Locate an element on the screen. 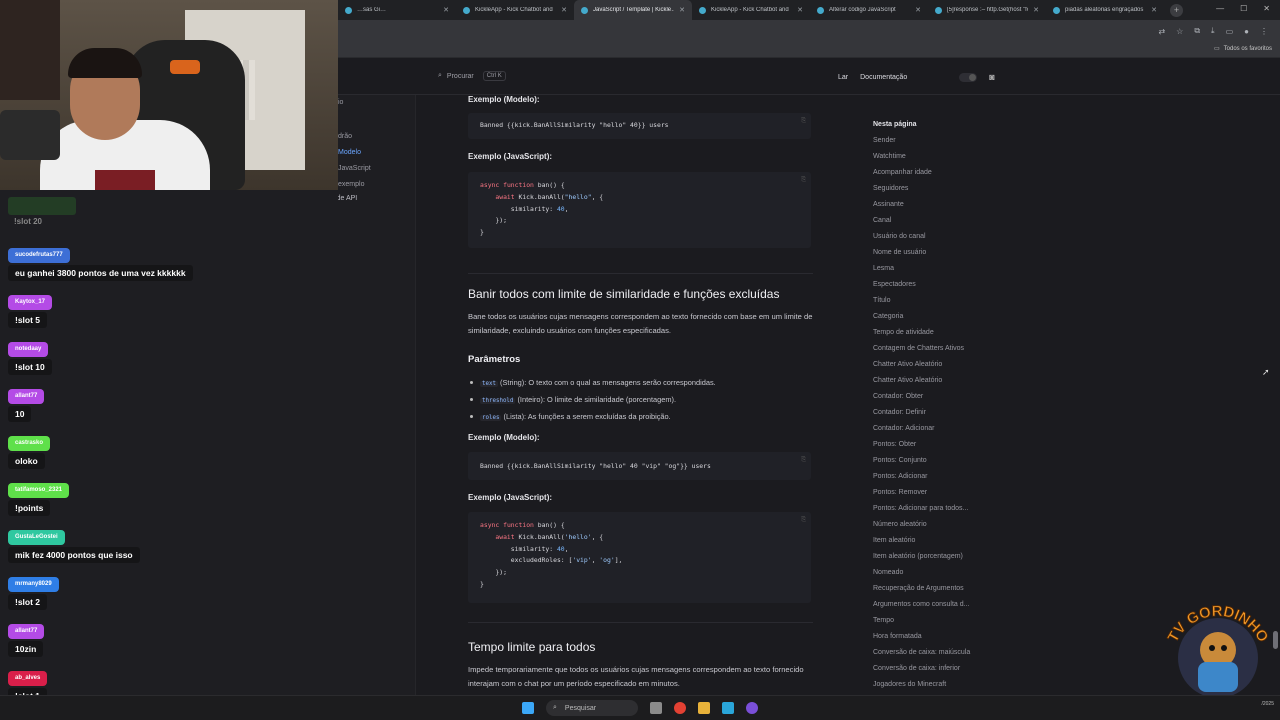  profile-icon: ● is located at coordinates (1246, 31).